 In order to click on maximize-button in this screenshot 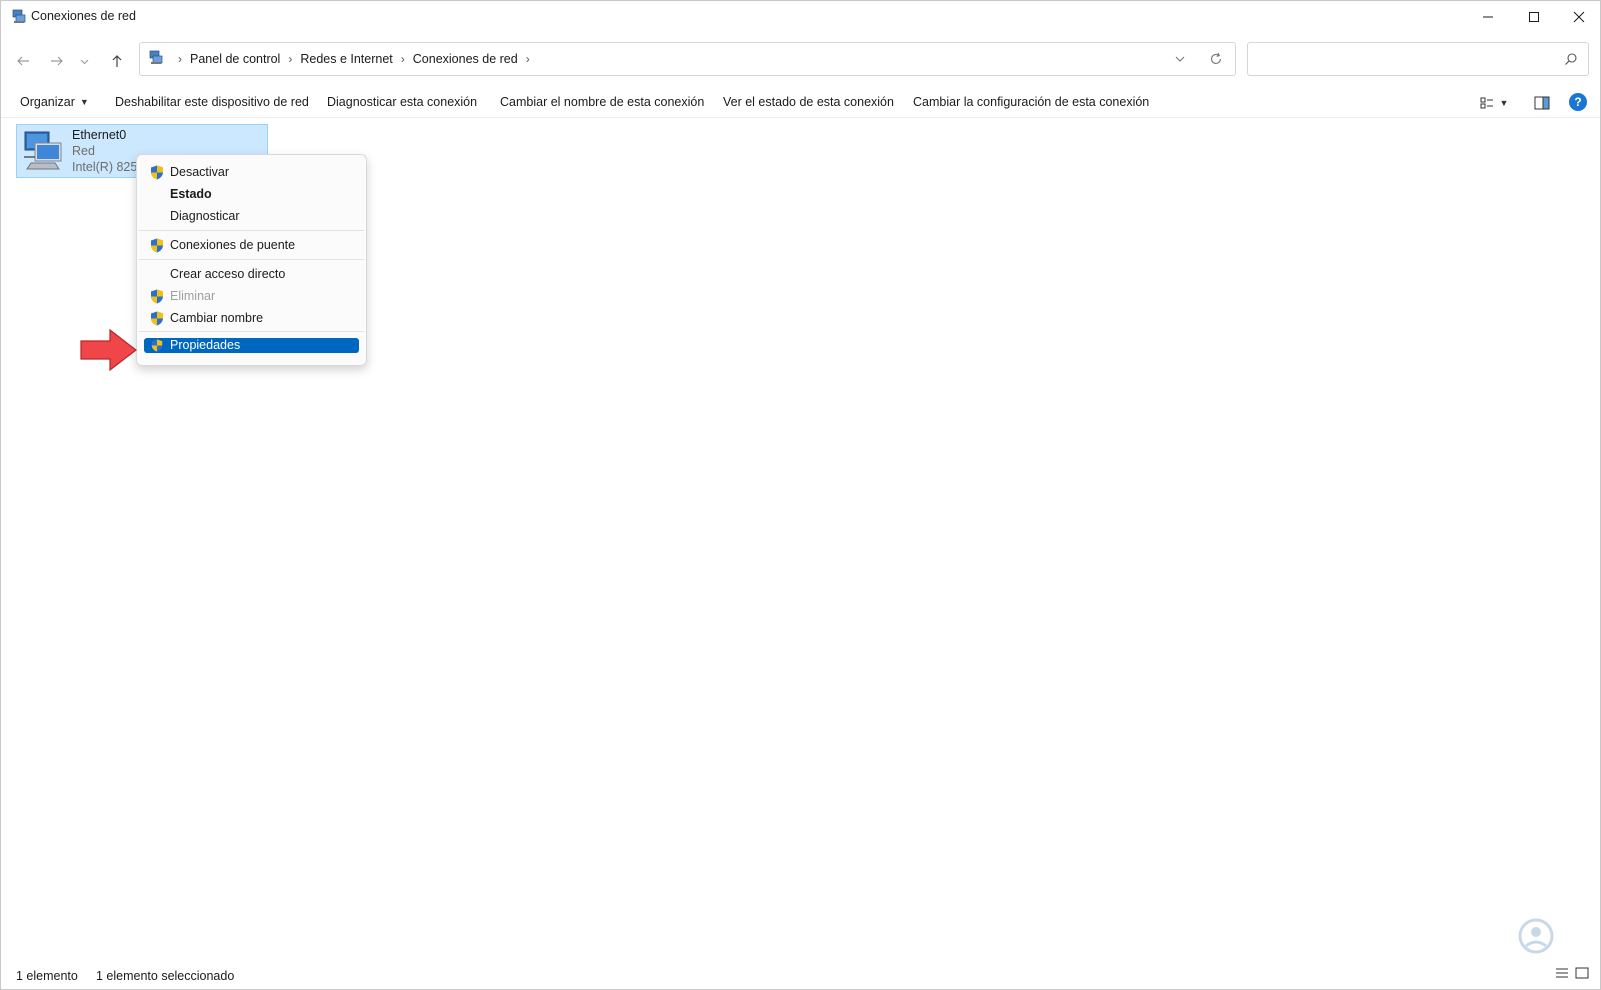, I will do `click(1534, 17)`.